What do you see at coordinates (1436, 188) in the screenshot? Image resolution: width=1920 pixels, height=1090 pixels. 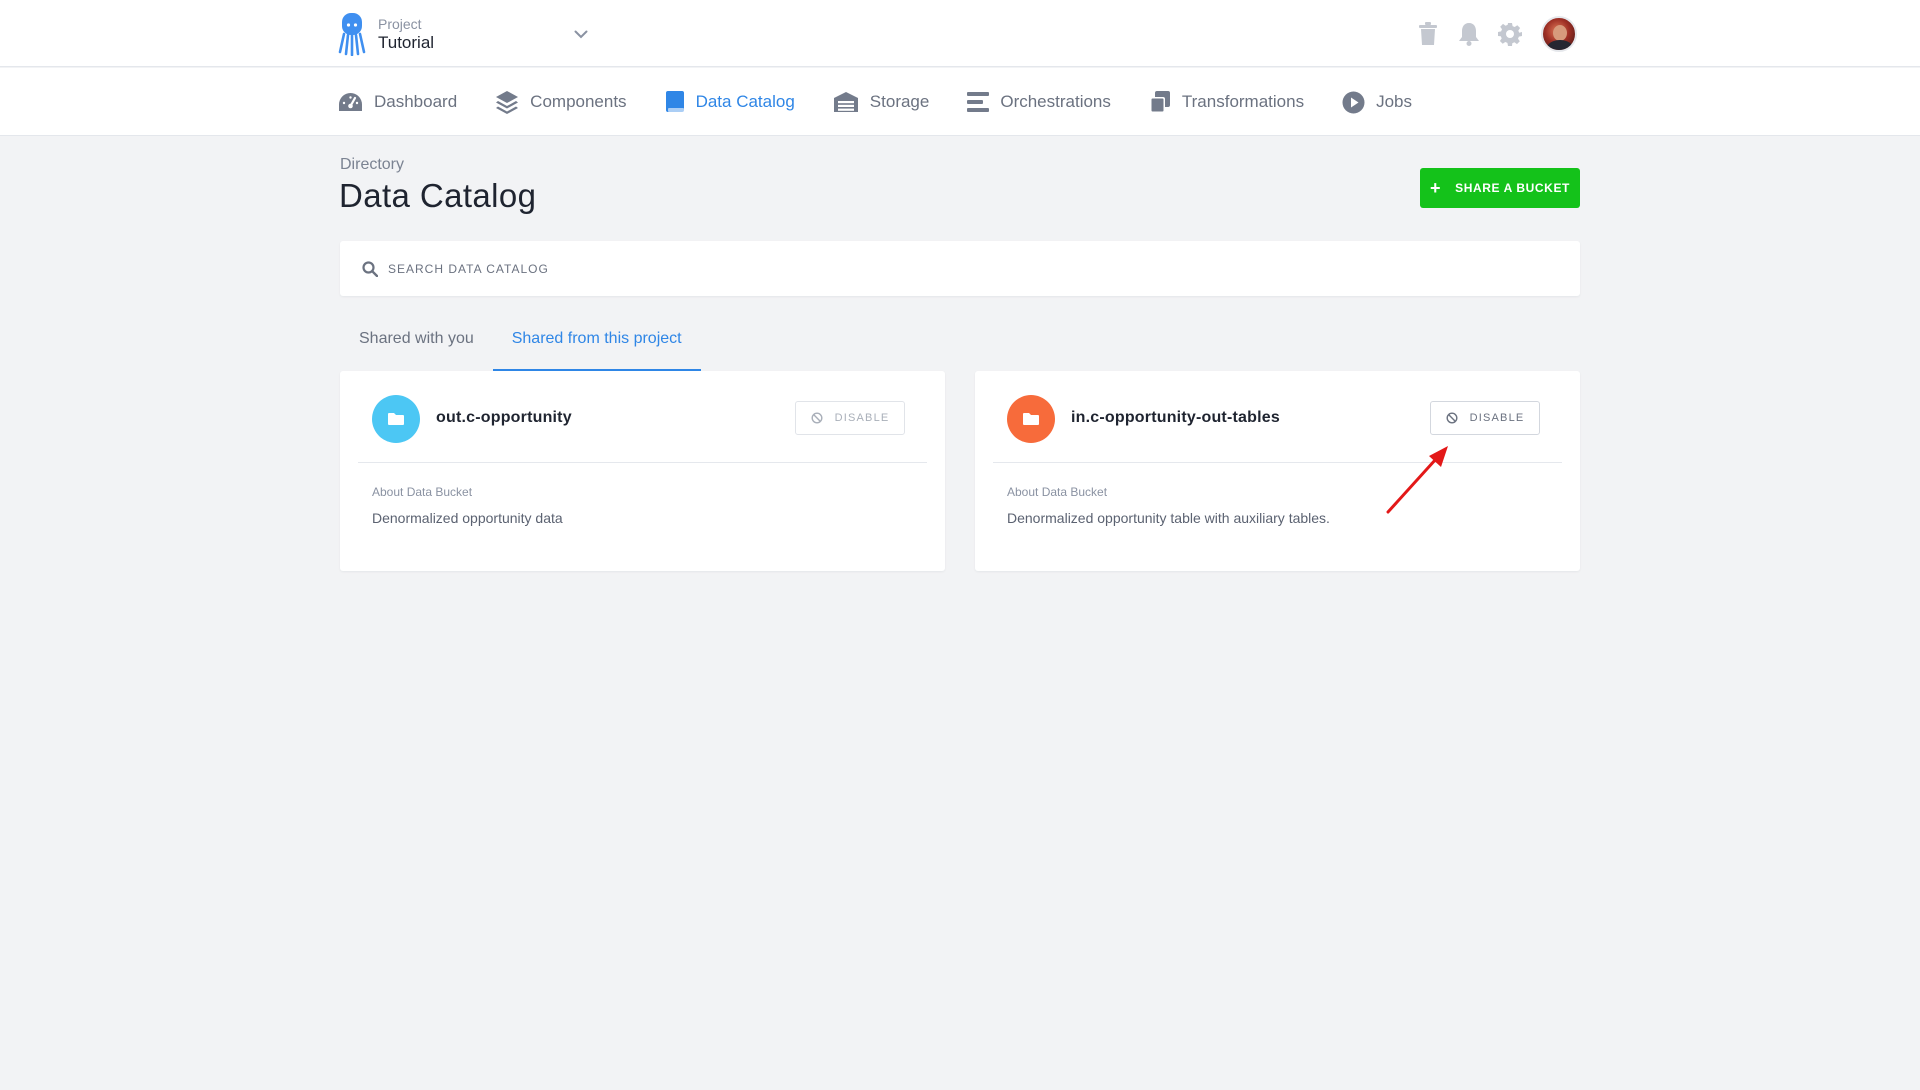 I see `plus-icon: +` at bounding box center [1436, 188].